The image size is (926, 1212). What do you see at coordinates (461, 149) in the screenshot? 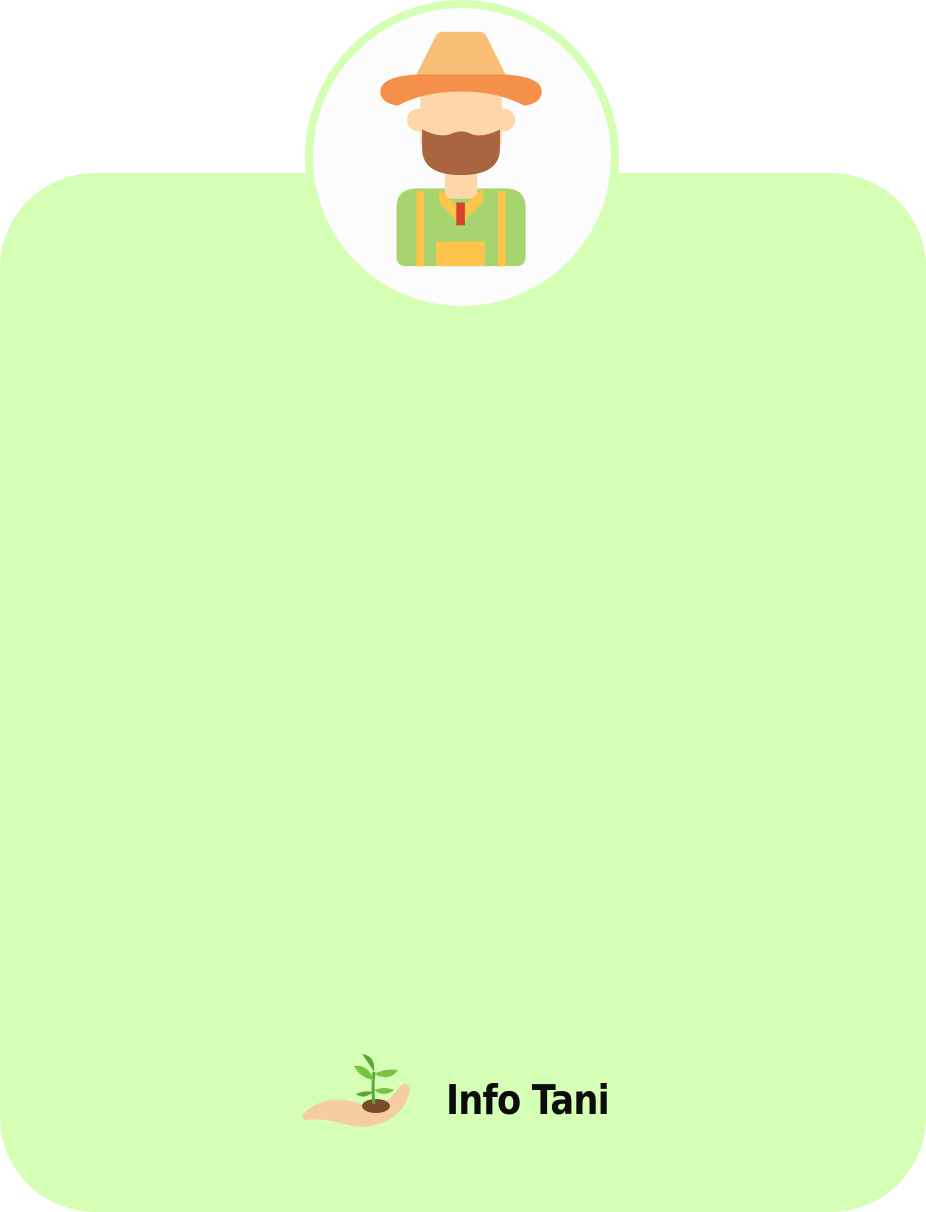
I see `farmer-avatar-icon` at bounding box center [461, 149].